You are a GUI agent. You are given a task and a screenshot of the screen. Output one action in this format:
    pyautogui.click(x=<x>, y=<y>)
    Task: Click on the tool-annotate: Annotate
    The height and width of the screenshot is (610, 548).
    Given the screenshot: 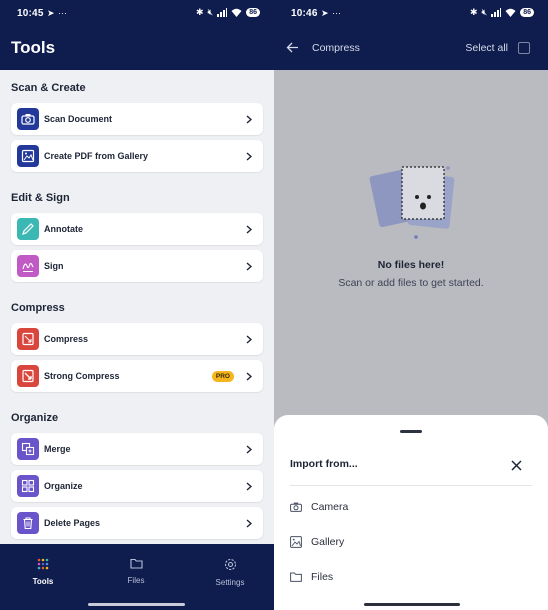 What is the action you would take?
    pyautogui.click(x=137, y=229)
    